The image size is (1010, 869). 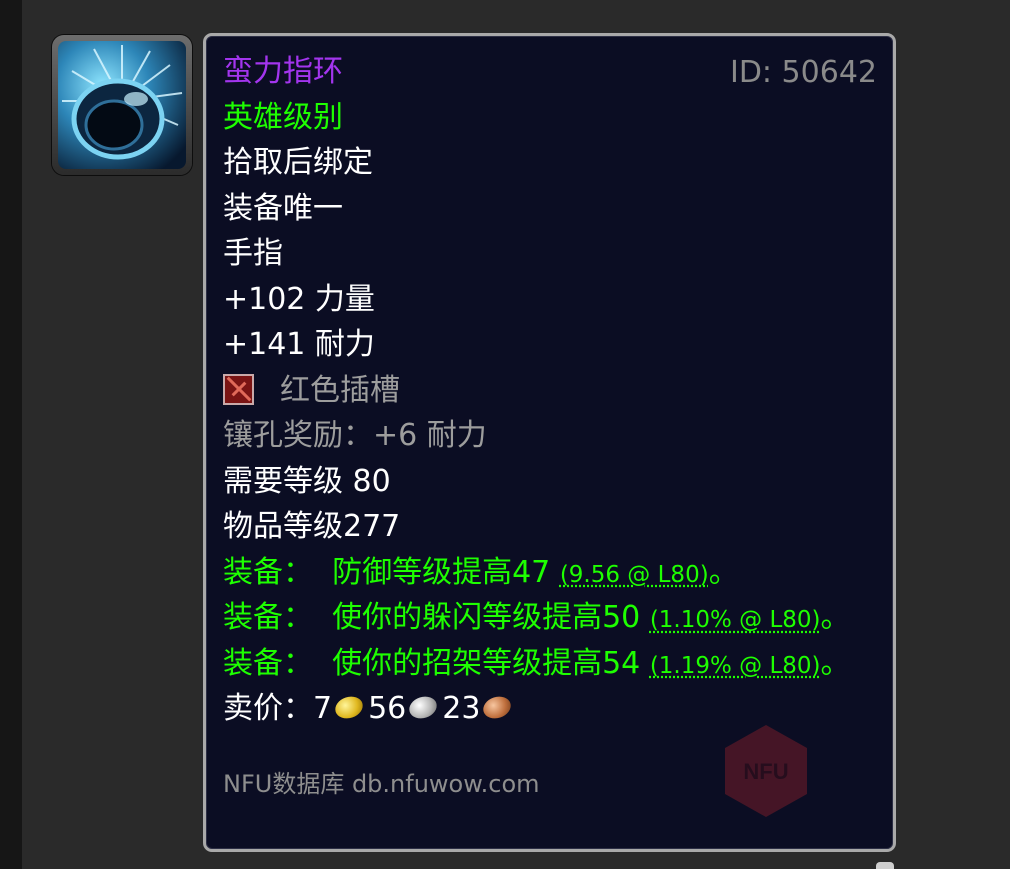 I want to click on socket-label: 红色插槽, so click(x=340, y=390).